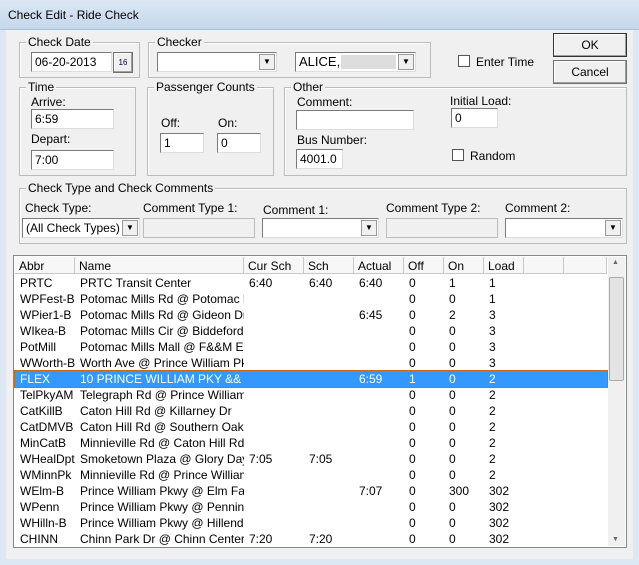 The width and height of the screenshot is (639, 565). Describe the element at coordinates (329, 265) in the screenshot. I see `column-header: Sch` at that location.